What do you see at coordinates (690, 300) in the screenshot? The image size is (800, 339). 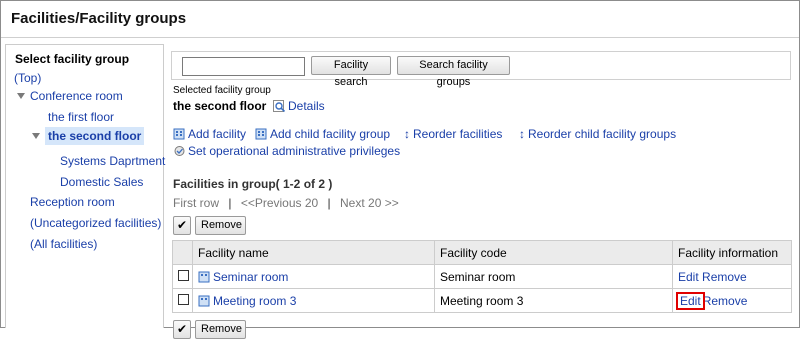 I see `edit-link-highlighted: Edit` at bounding box center [690, 300].